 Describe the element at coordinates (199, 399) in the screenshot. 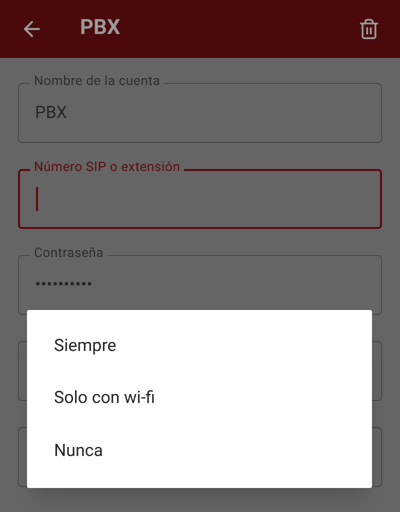

I see `dialog-option: Solo con wi-fi` at that location.